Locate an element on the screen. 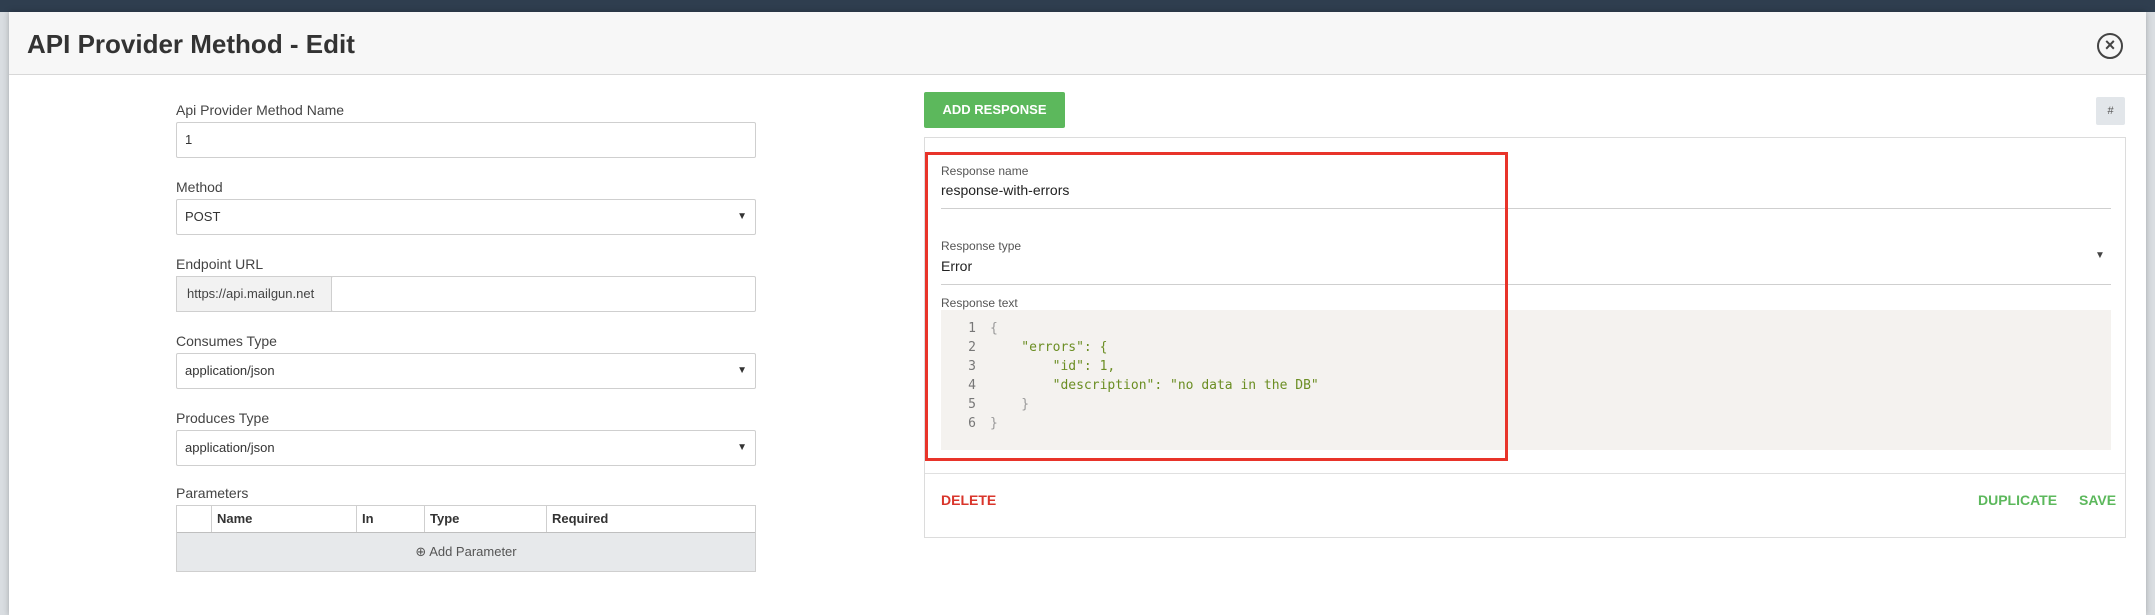 Image resolution: width=2155 pixels, height=615 pixels. panel-footer-divider is located at coordinates (1525, 473).